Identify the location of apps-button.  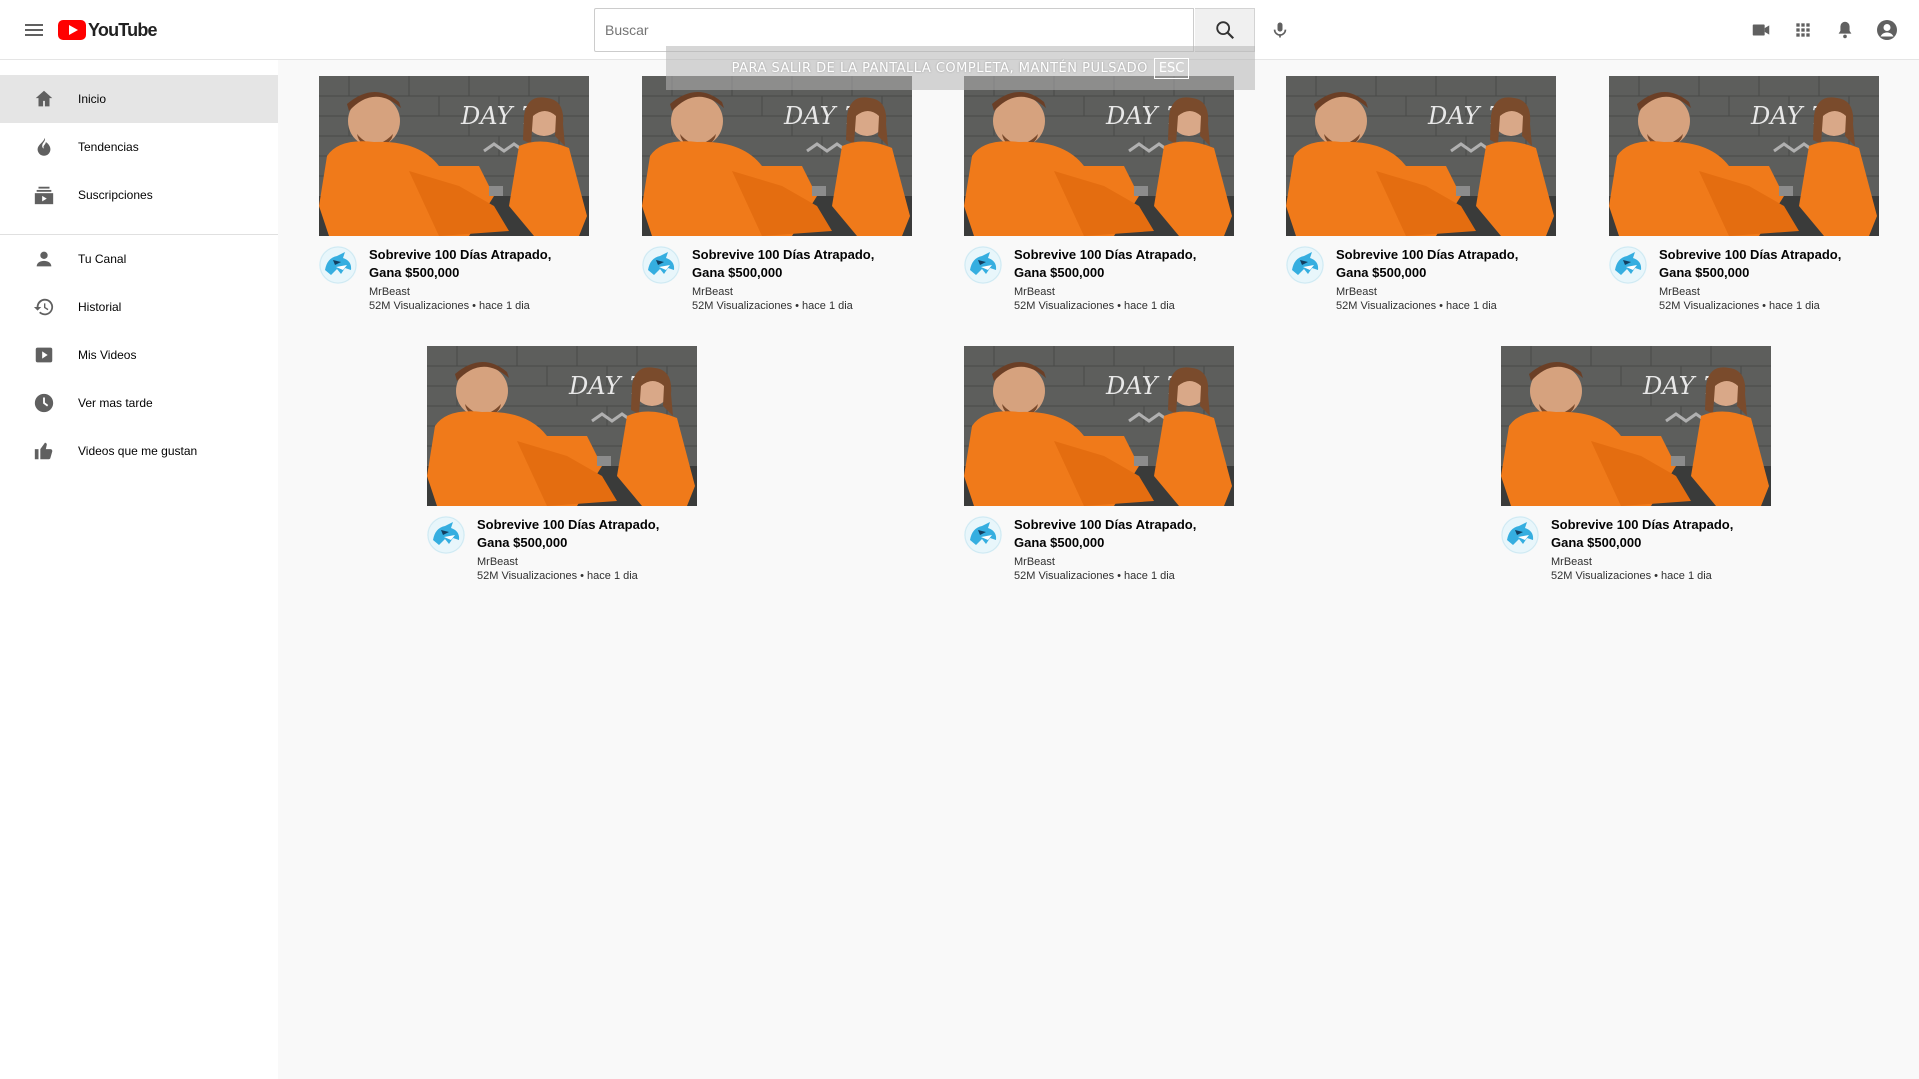
(1803, 30).